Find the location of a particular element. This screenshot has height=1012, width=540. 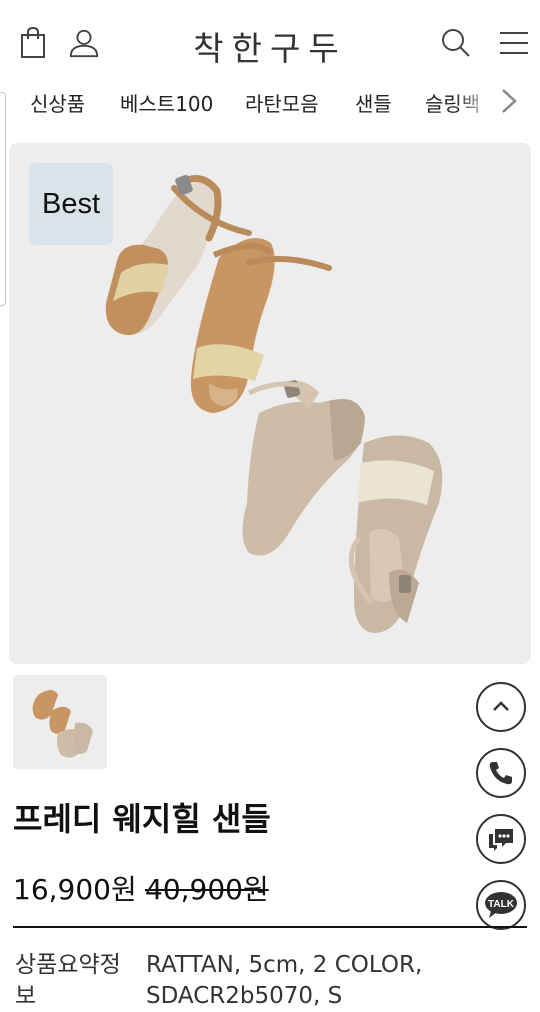

nav-item-sandals: 샌들 is located at coordinates (373, 102).